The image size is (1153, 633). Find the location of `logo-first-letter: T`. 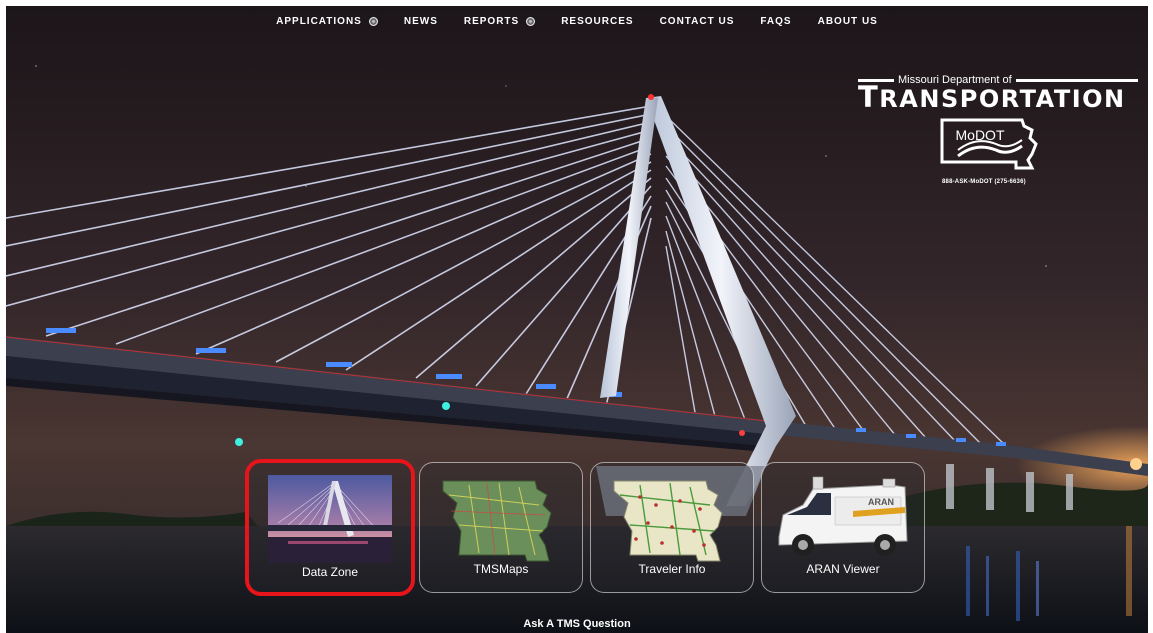

logo-first-letter: T is located at coordinates (869, 97).